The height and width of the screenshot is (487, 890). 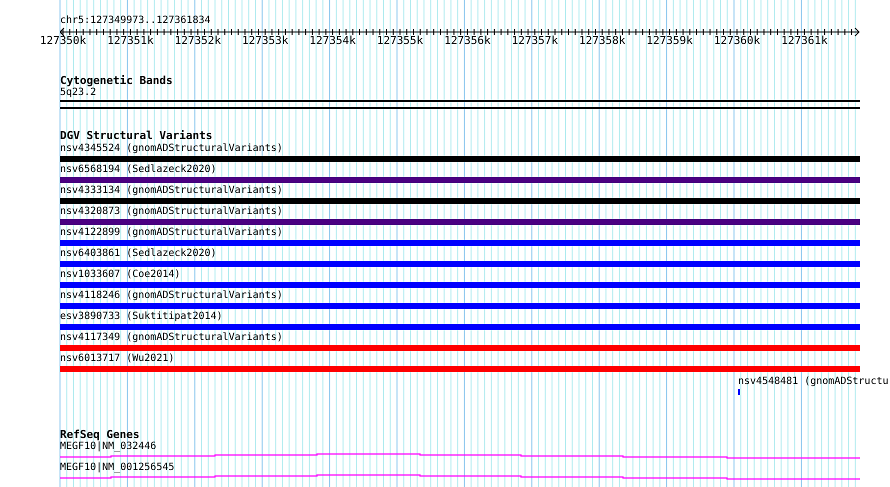 I want to click on tick-label: 127359k, so click(x=669, y=41).